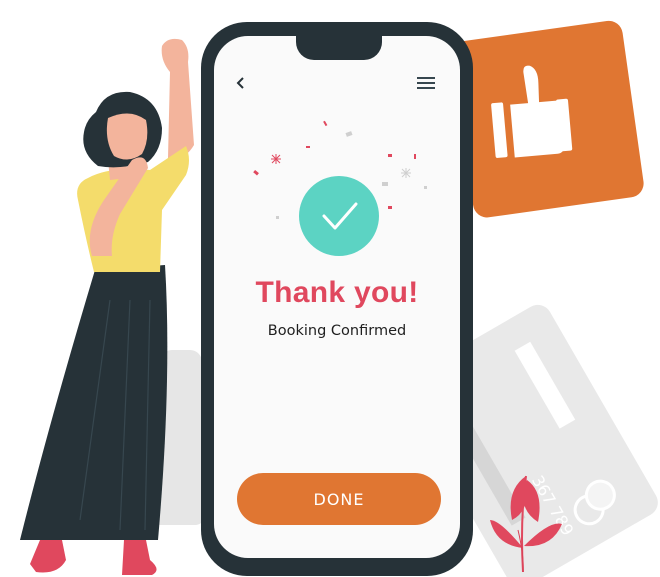 This screenshot has width=660, height=577. What do you see at coordinates (337, 331) in the screenshot?
I see `confirmation-subtitle: Booking Confirmed` at bounding box center [337, 331].